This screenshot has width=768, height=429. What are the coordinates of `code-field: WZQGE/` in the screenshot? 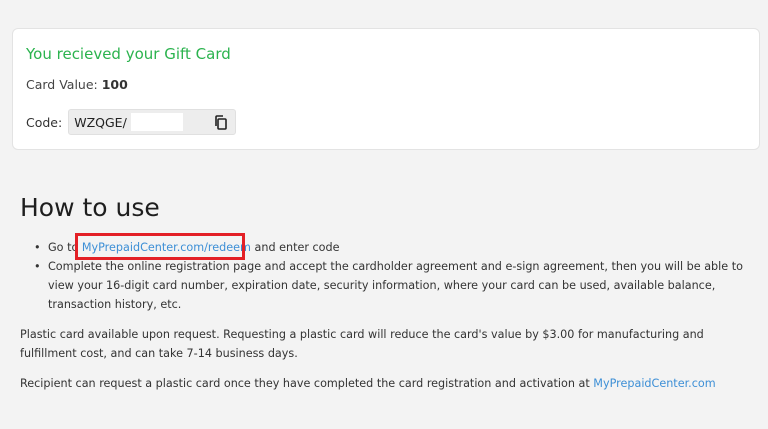 It's located at (152, 122).